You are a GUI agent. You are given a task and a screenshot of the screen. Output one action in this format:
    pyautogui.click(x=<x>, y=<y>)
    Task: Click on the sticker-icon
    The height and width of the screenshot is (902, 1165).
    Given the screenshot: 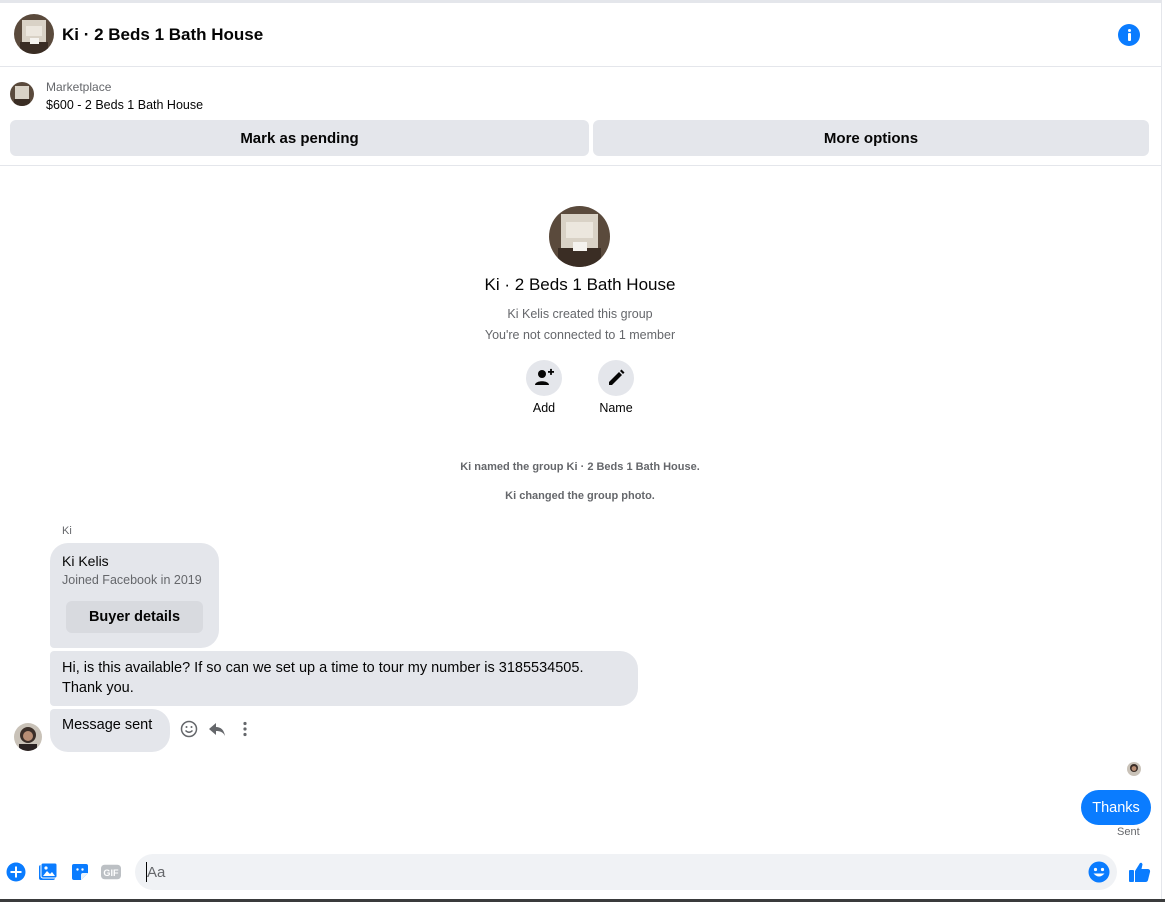 What is the action you would take?
    pyautogui.click(x=80, y=872)
    